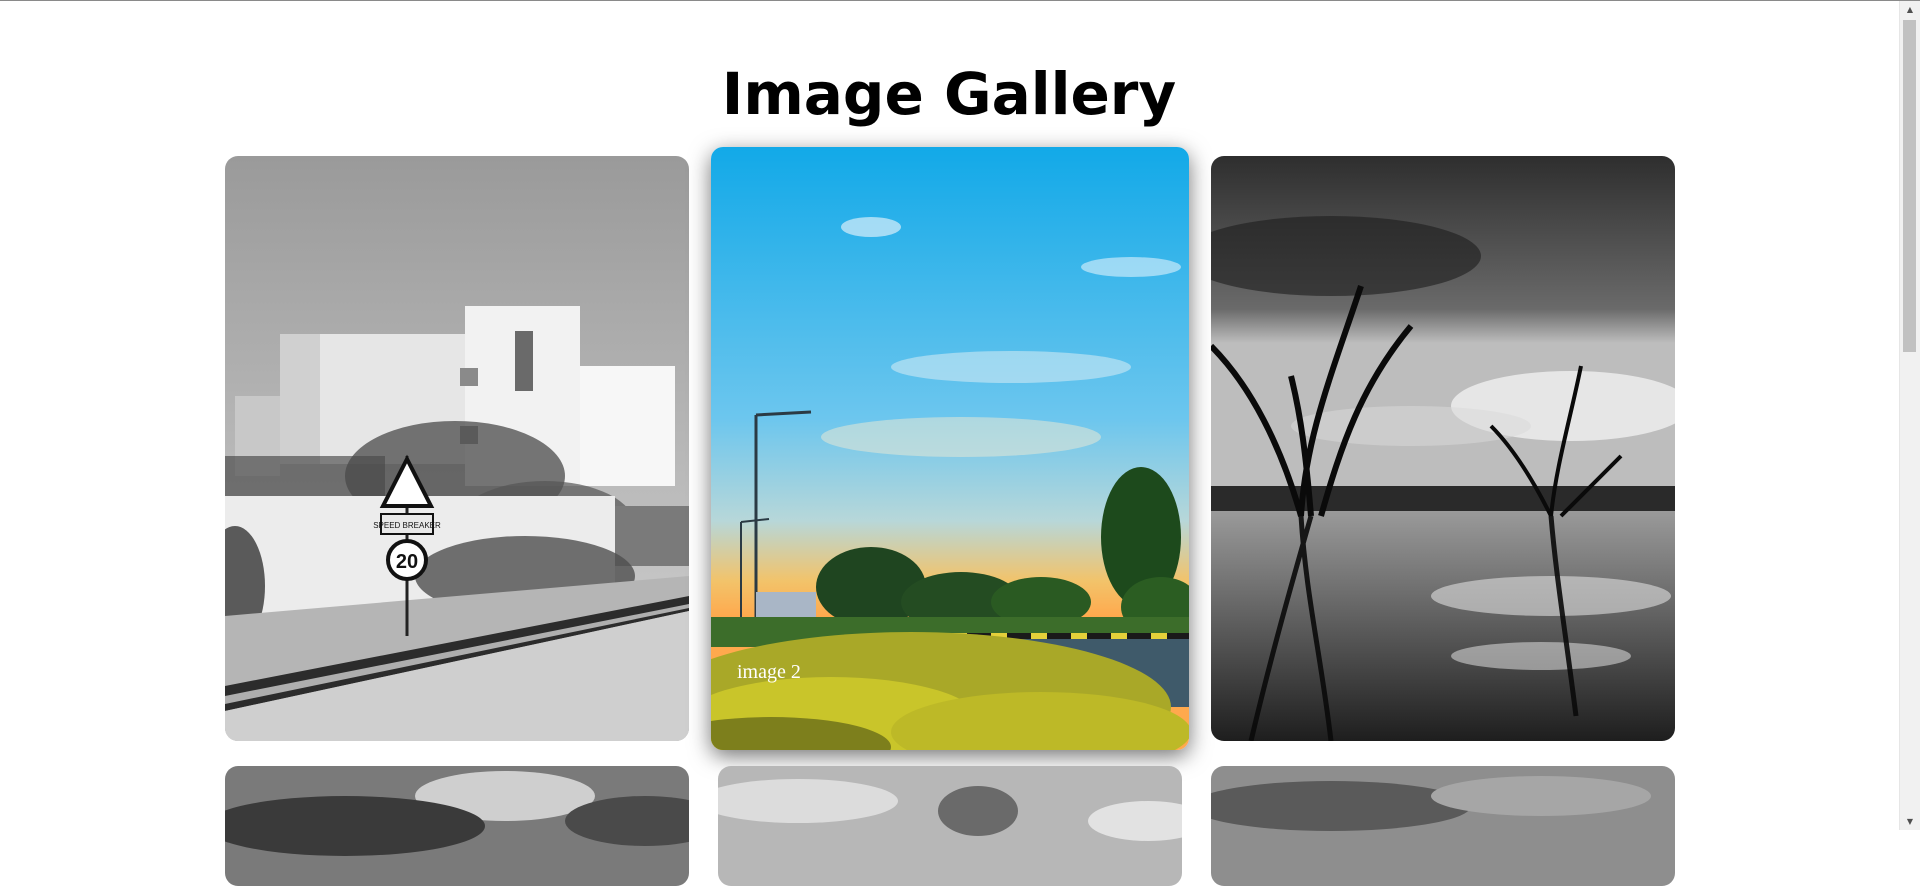 The image size is (1920, 886). What do you see at coordinates (1910, 9) in the screenshot?
I see `scroll-up-icon: ▲` at bounding box center [1910, 9].